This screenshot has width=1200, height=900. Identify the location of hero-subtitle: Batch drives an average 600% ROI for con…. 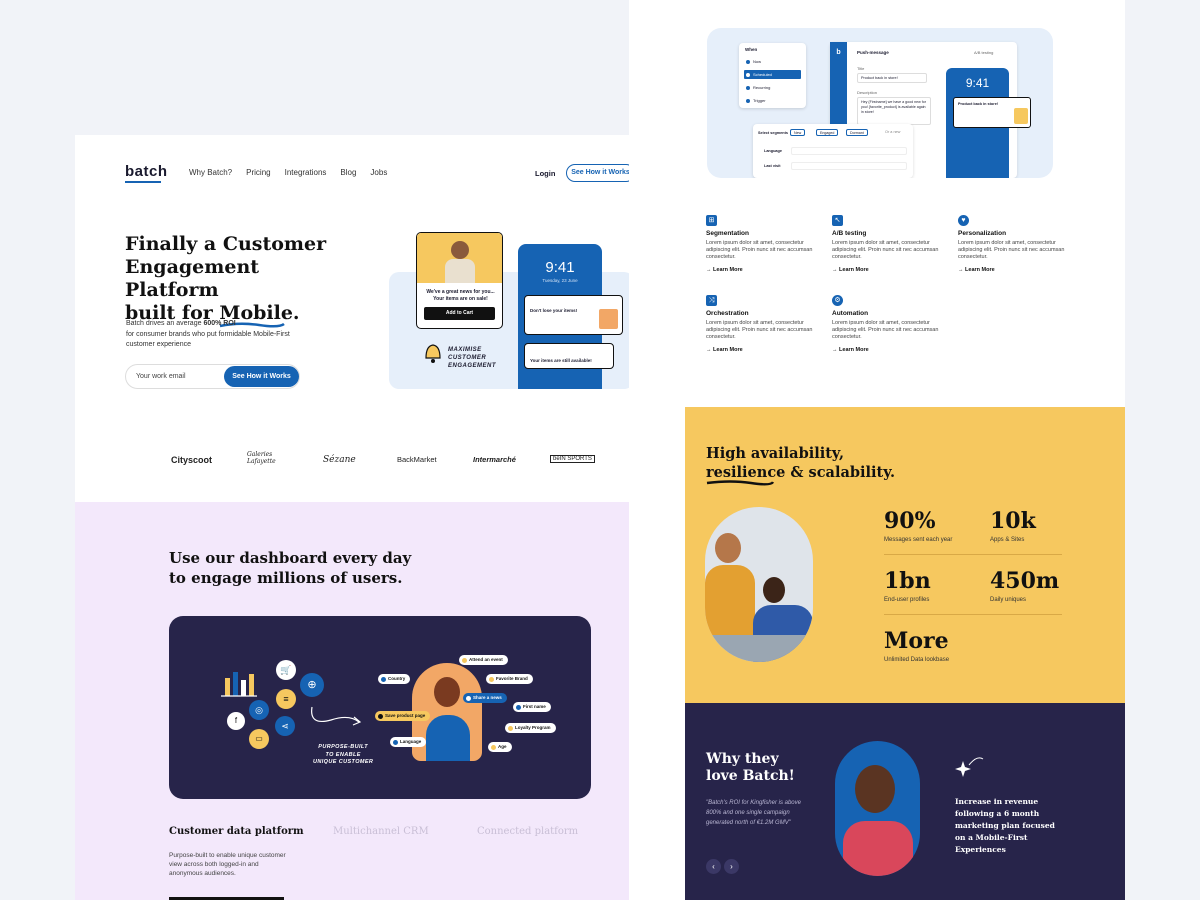
(218, 335).